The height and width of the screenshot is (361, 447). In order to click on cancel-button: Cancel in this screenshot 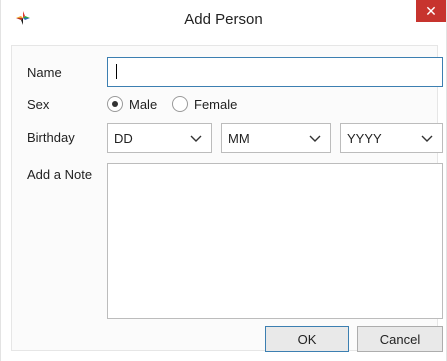, I will do `click(400, 339)`.